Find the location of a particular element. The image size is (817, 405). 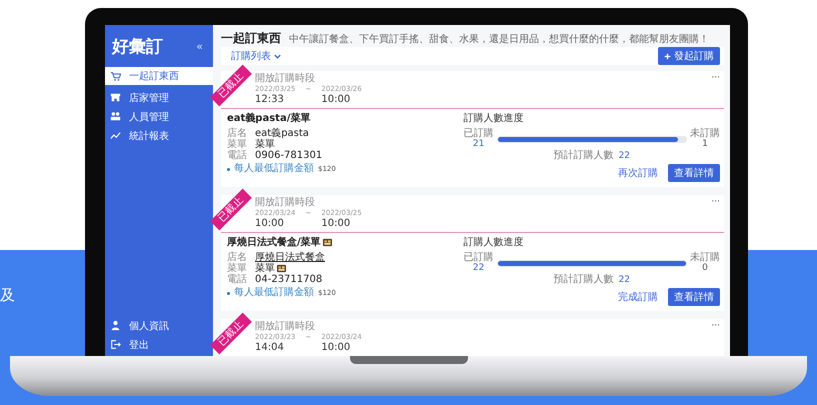

background-text: 及 is located at coordinates (7, 295).